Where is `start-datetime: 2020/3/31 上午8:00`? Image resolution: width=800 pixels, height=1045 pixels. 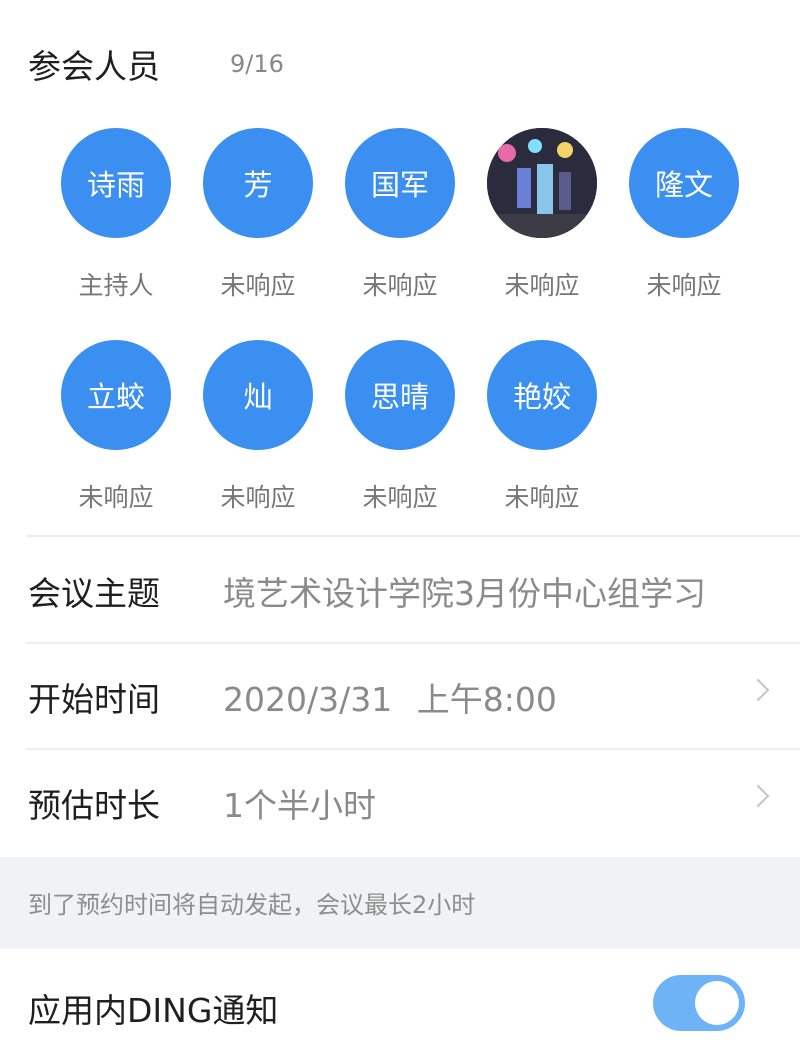 start-datetime: 2020/3/31 上午8:00 is located at coordinates (390, 697).